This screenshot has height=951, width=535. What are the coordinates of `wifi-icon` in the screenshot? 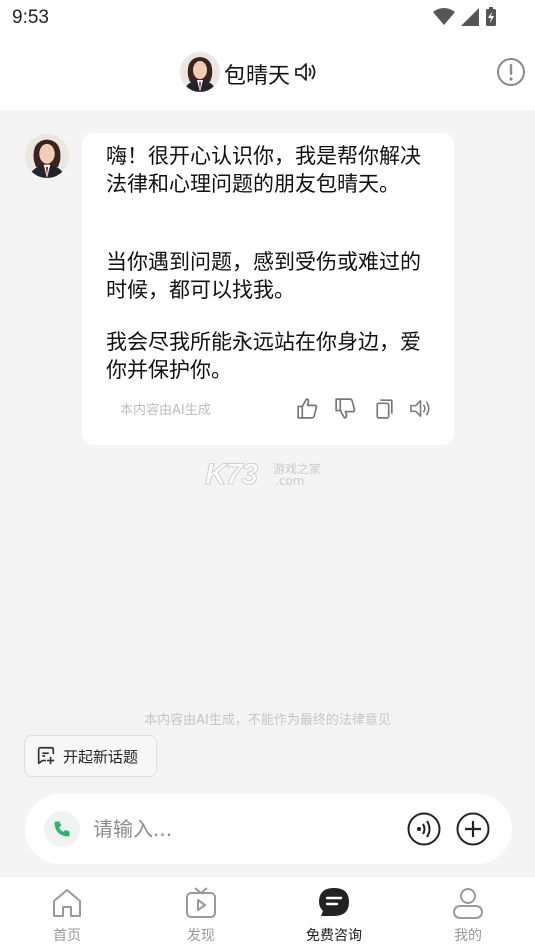 It's located at (444, 16).